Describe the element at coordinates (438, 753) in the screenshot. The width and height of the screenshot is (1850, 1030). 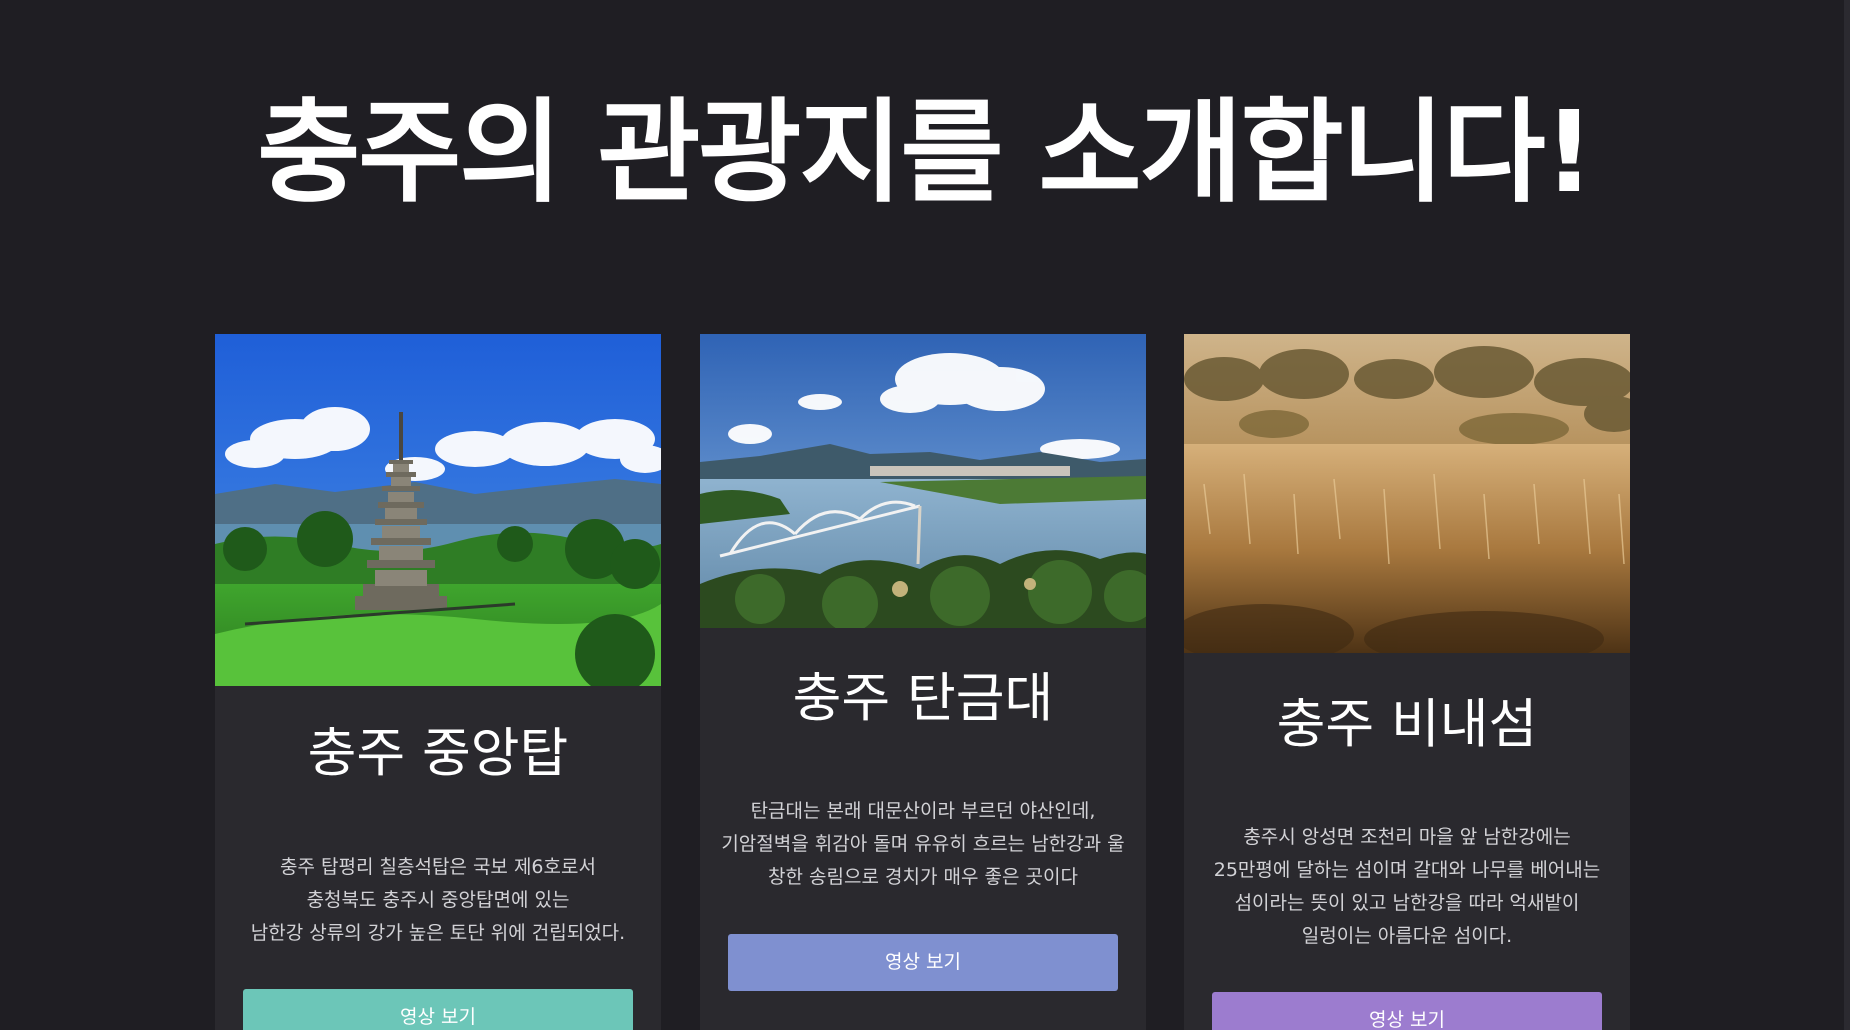
I see `card-title: 충주 중앙탑` at that location.